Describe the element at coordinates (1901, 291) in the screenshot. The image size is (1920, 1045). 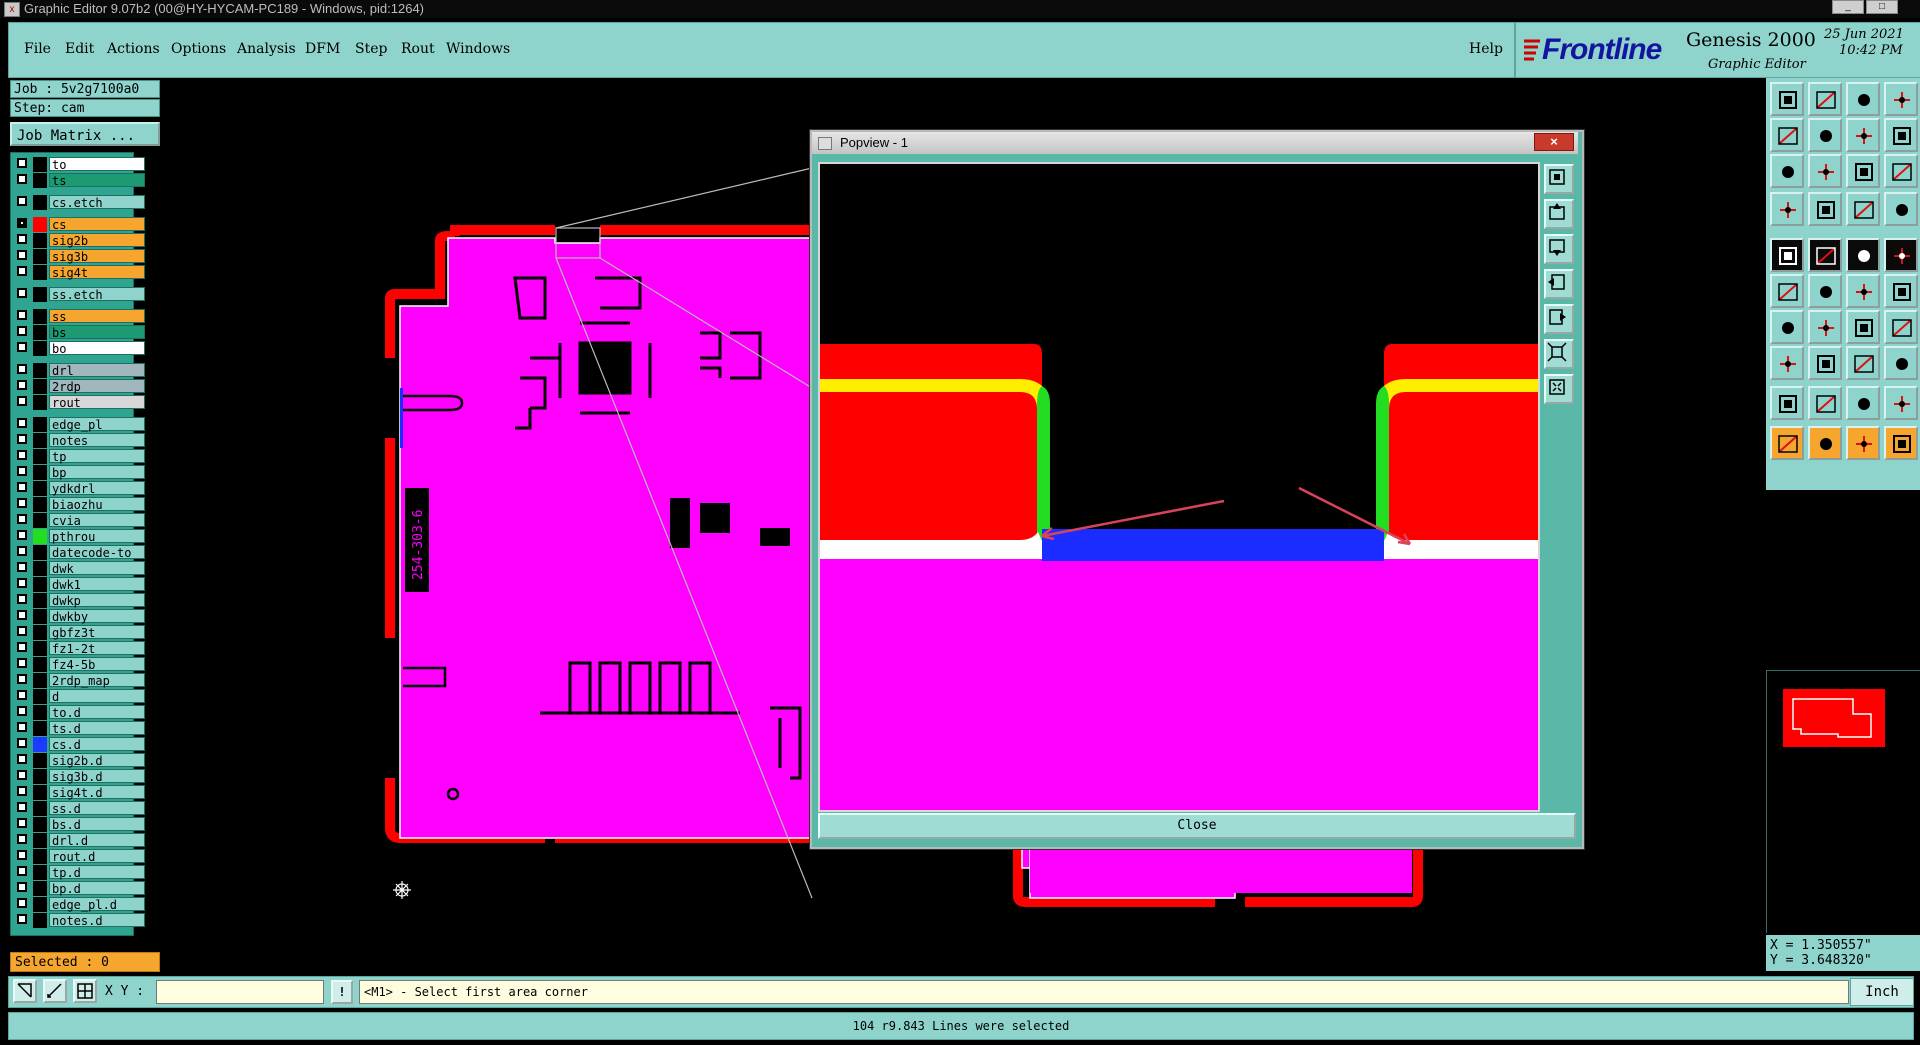
I see `link-button` at that location.